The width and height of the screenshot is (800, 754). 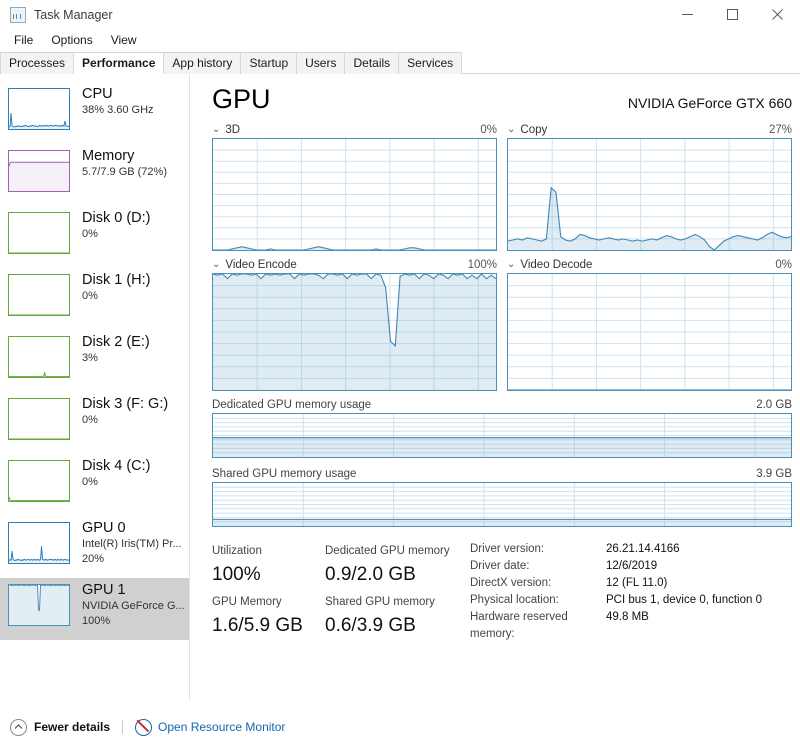 I want to click on sidebar-item-text: Disk 2 (E:) 3%, so click(x=116, y=349).